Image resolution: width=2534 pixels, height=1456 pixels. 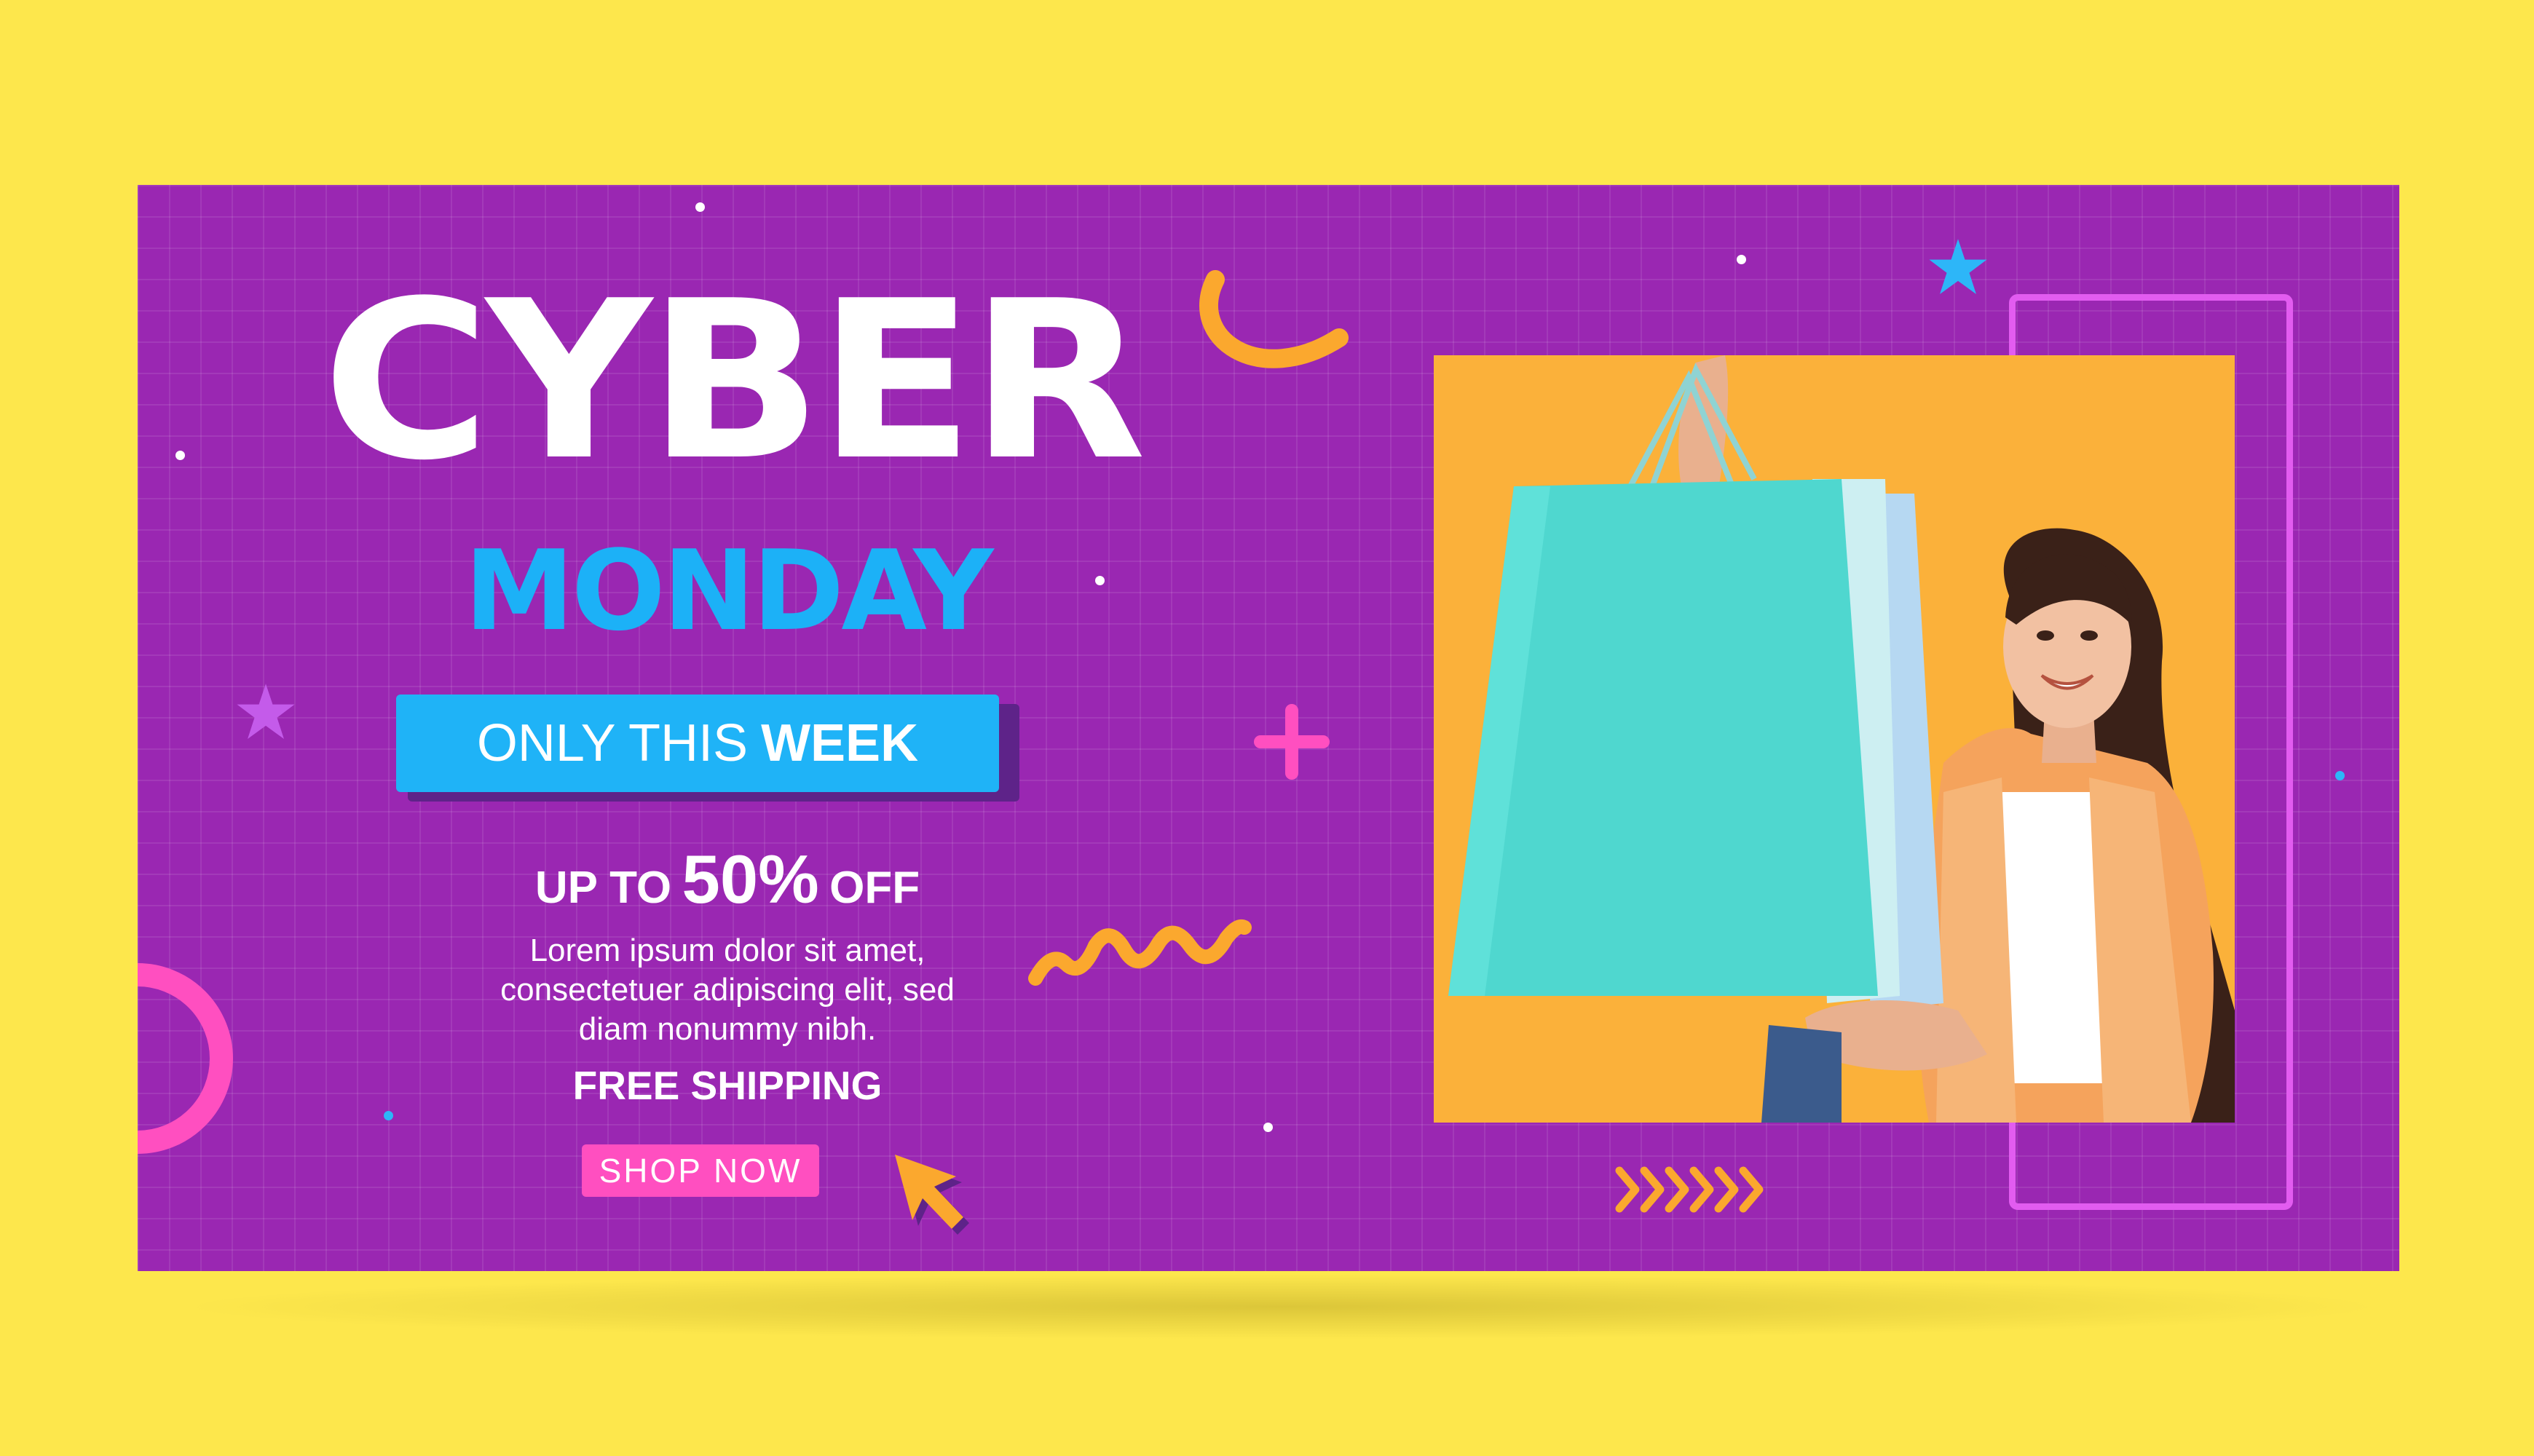 What do you see at coordinates (603, 888) in the screenshot?
I see `discount-prefix: UP TO` at bounding box center [603, 888].